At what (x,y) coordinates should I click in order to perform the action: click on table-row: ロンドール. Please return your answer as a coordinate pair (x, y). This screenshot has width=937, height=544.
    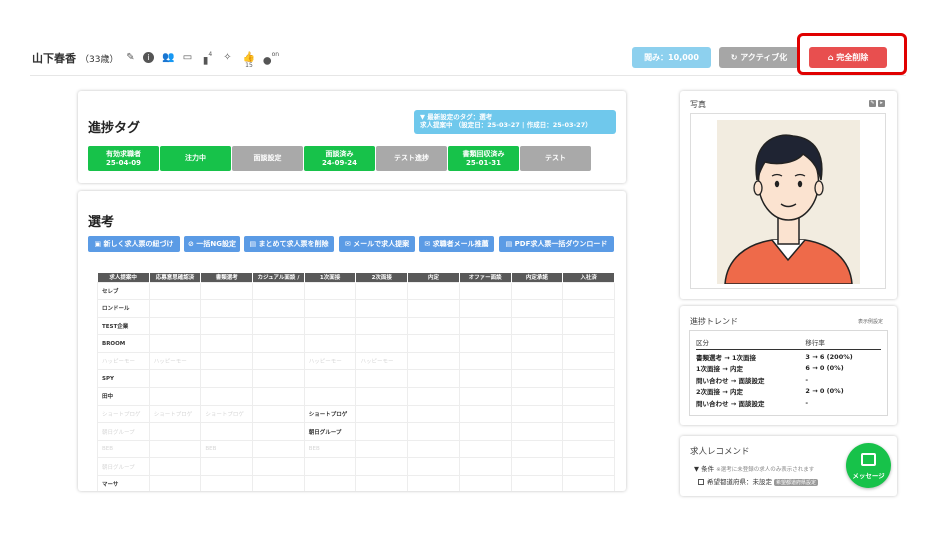
    Looking at the image, I should click on (356, 308).